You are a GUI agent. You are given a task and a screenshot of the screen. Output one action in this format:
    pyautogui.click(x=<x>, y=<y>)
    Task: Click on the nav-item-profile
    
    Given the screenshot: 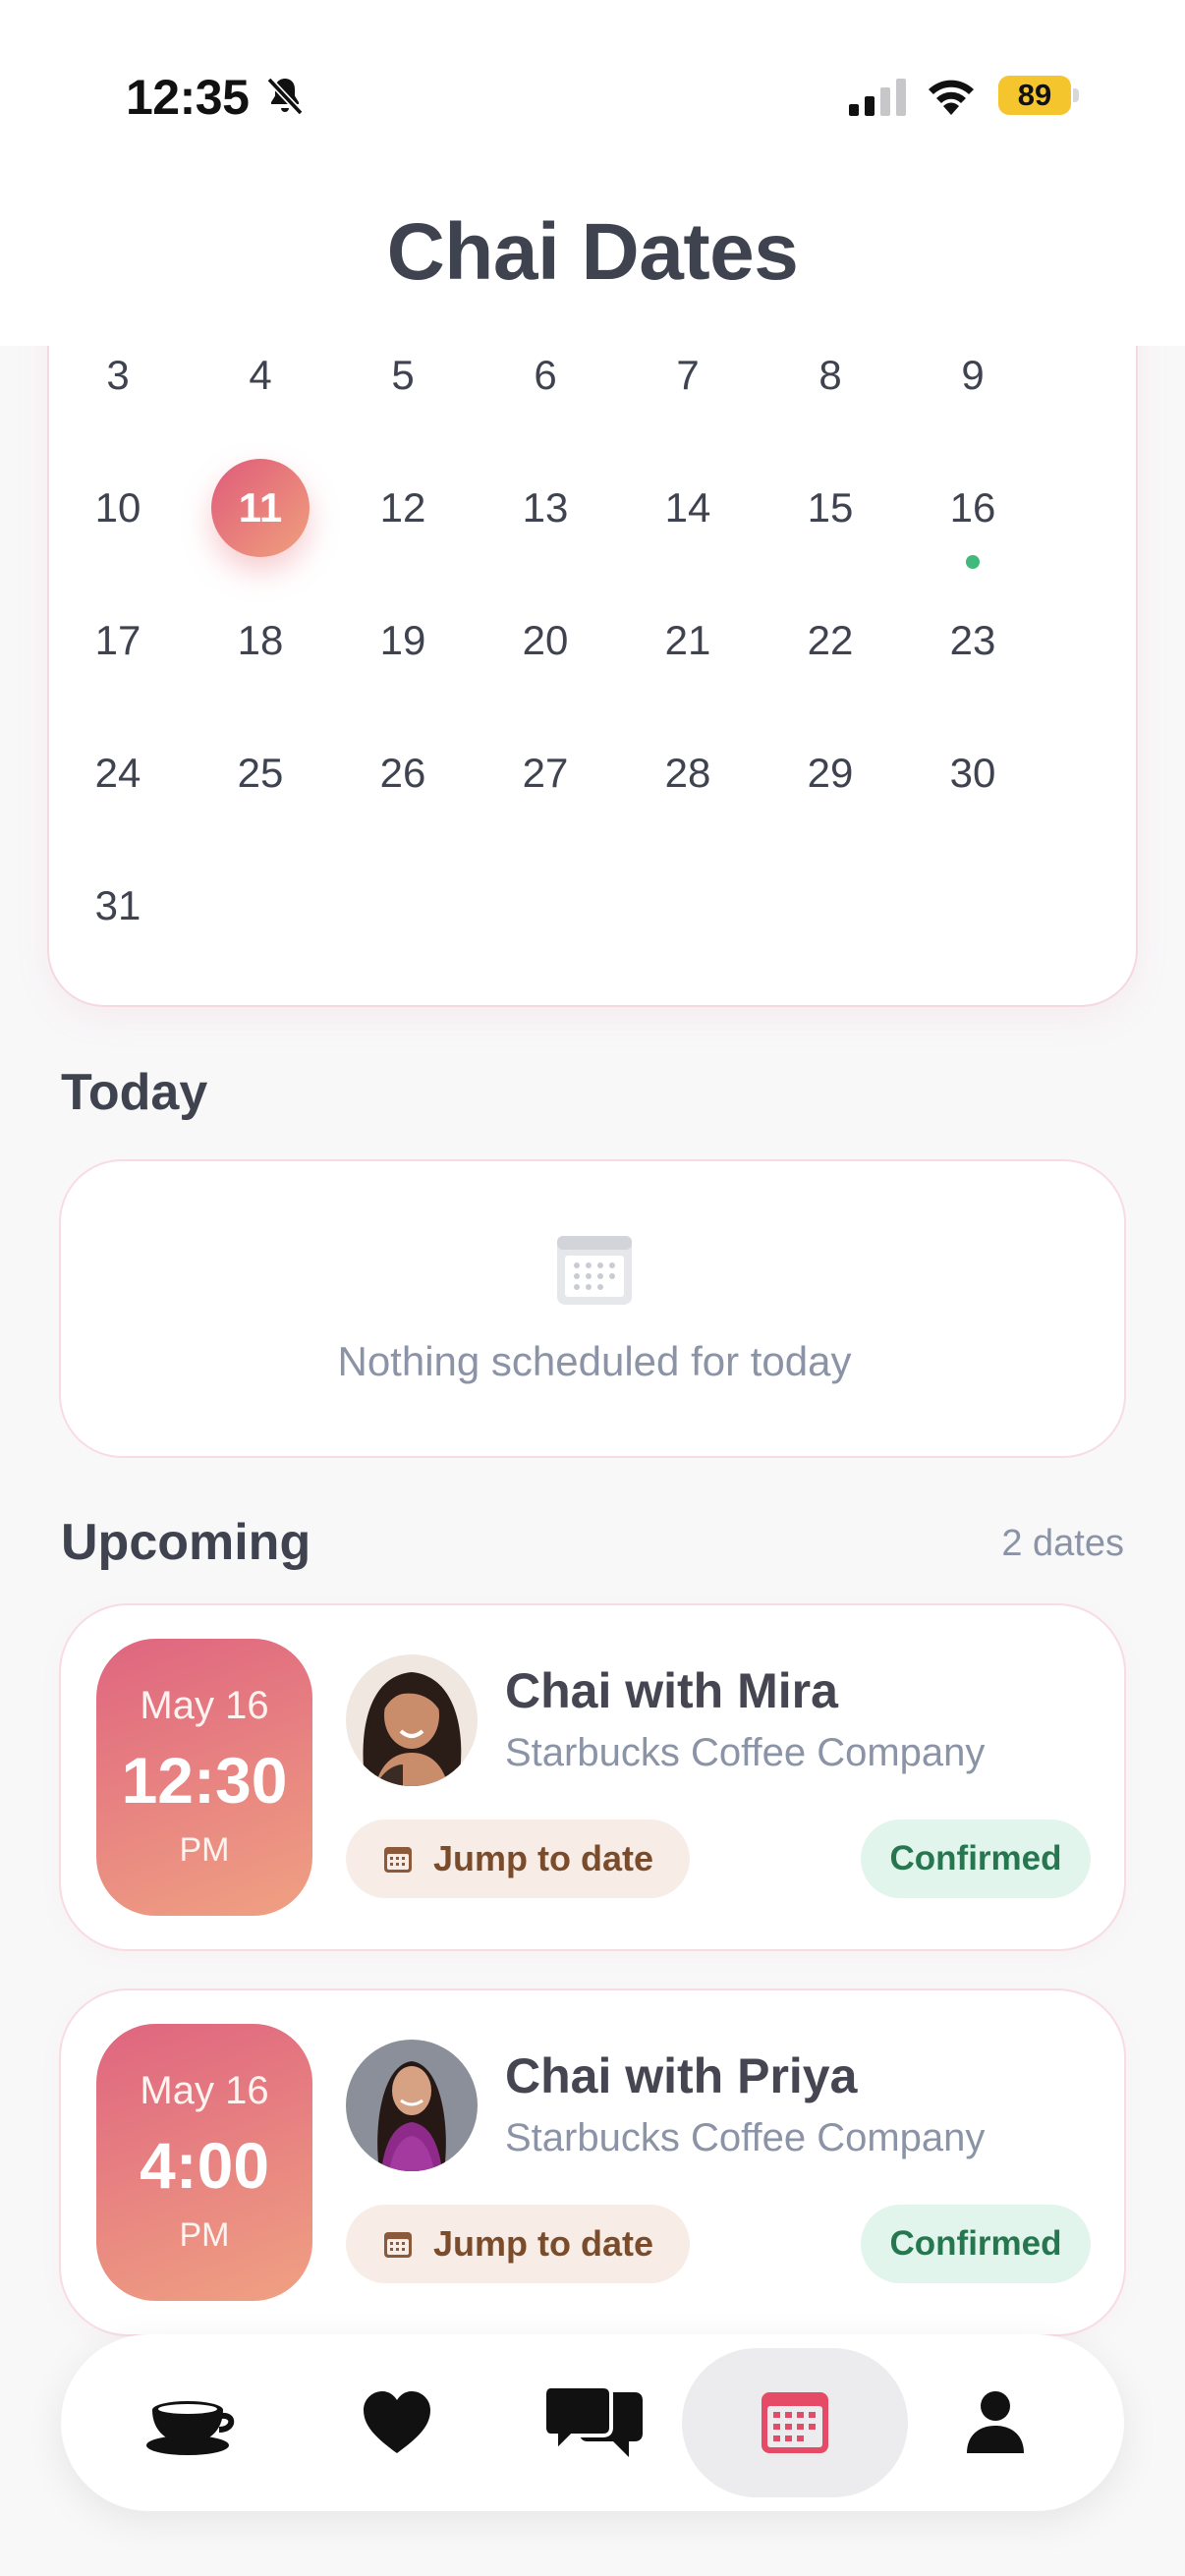 What is the action you would take?
    pyautogui.click(x=995, y=2422)
    